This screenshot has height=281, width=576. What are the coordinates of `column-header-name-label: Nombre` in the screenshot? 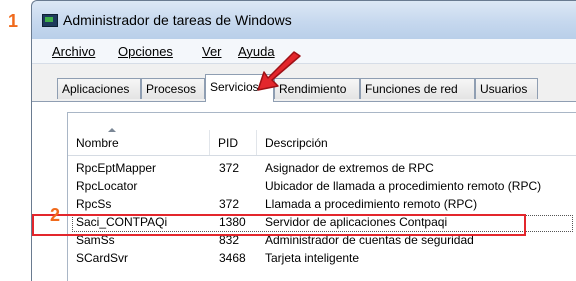 It's located at (97, 143).